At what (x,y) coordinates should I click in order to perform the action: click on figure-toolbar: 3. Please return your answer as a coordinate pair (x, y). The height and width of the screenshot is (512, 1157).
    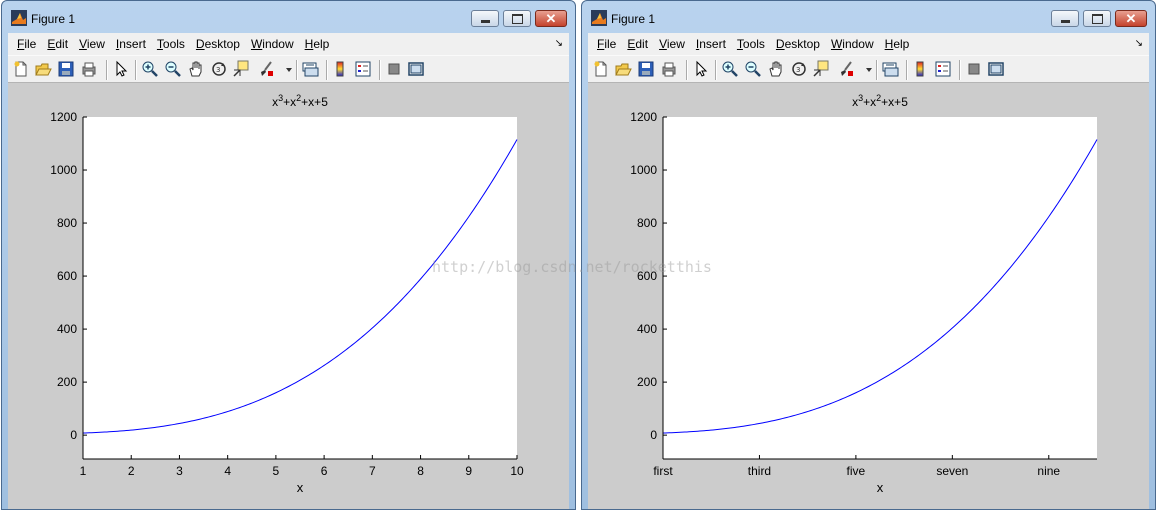
    Looking at the image, I should click on (288, 69).